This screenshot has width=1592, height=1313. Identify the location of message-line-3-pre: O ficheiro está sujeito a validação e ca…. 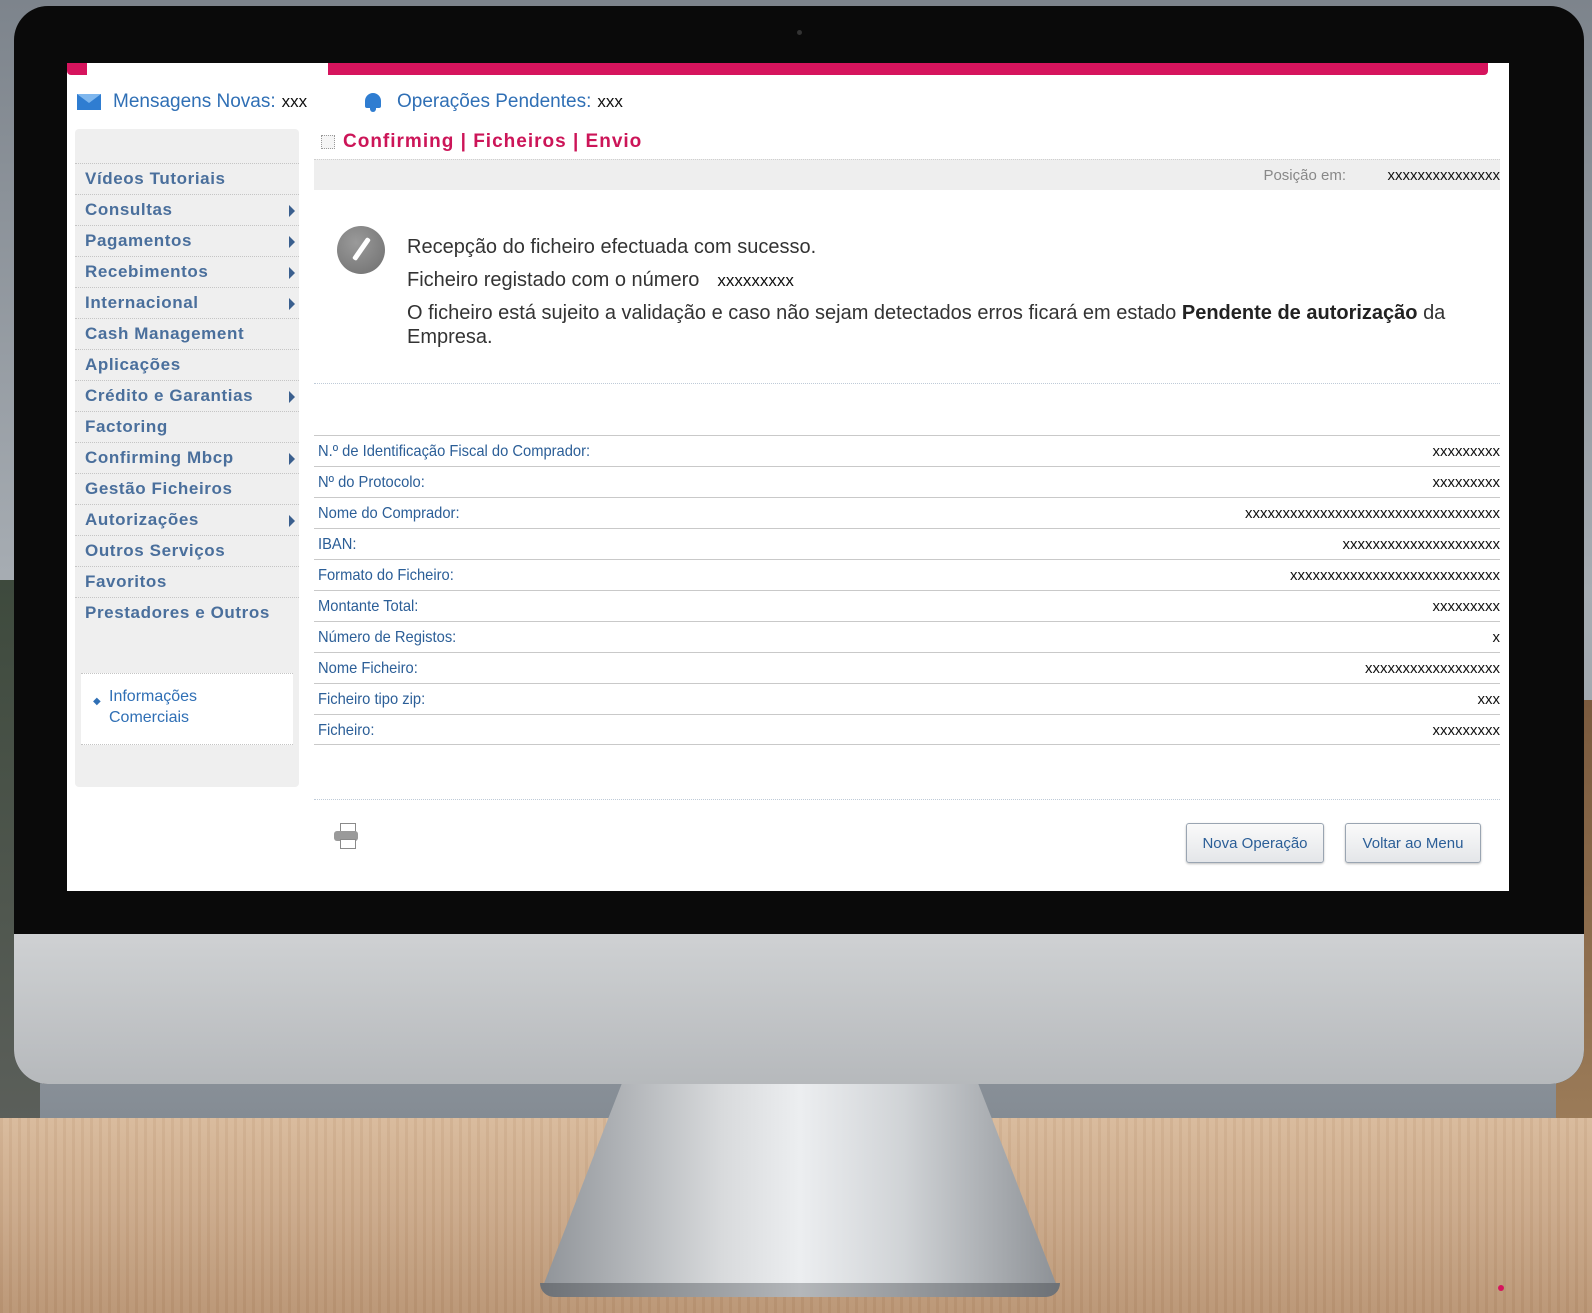
(792, 313).